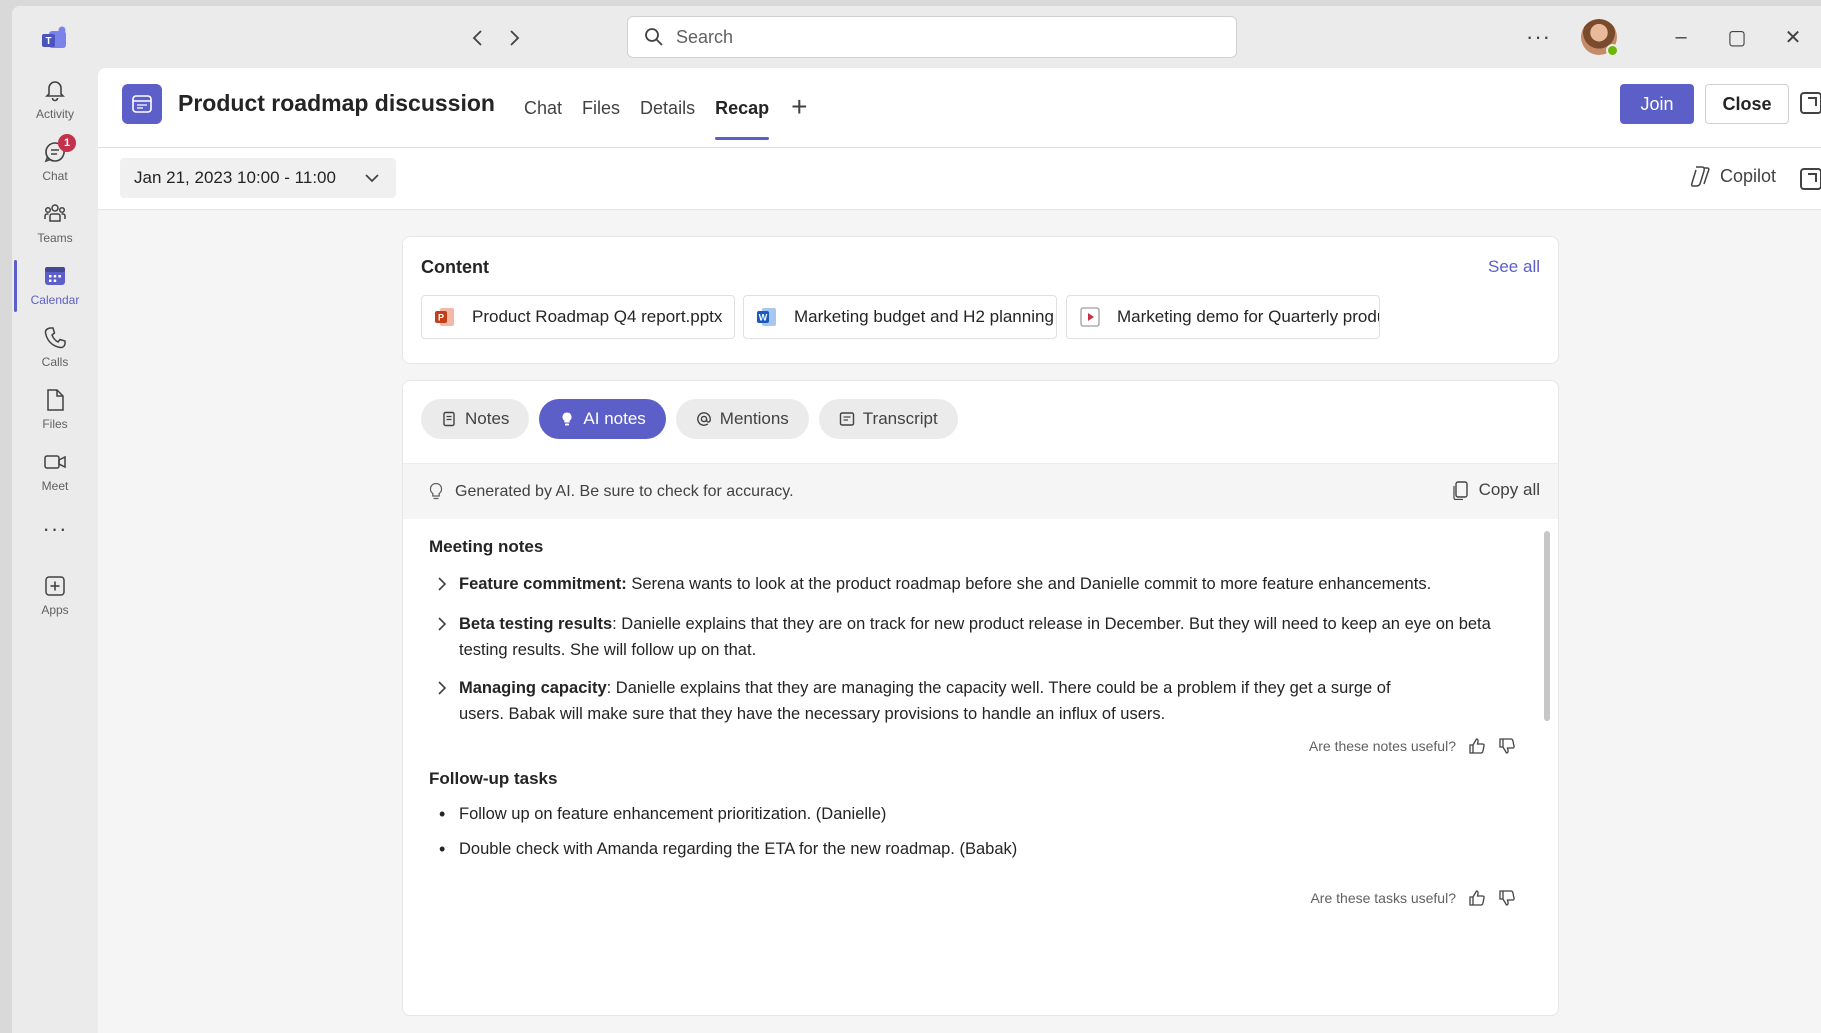  Describe the element at coordinates (48, 41) in the screenshot. I see `svg-text: T` at that location.